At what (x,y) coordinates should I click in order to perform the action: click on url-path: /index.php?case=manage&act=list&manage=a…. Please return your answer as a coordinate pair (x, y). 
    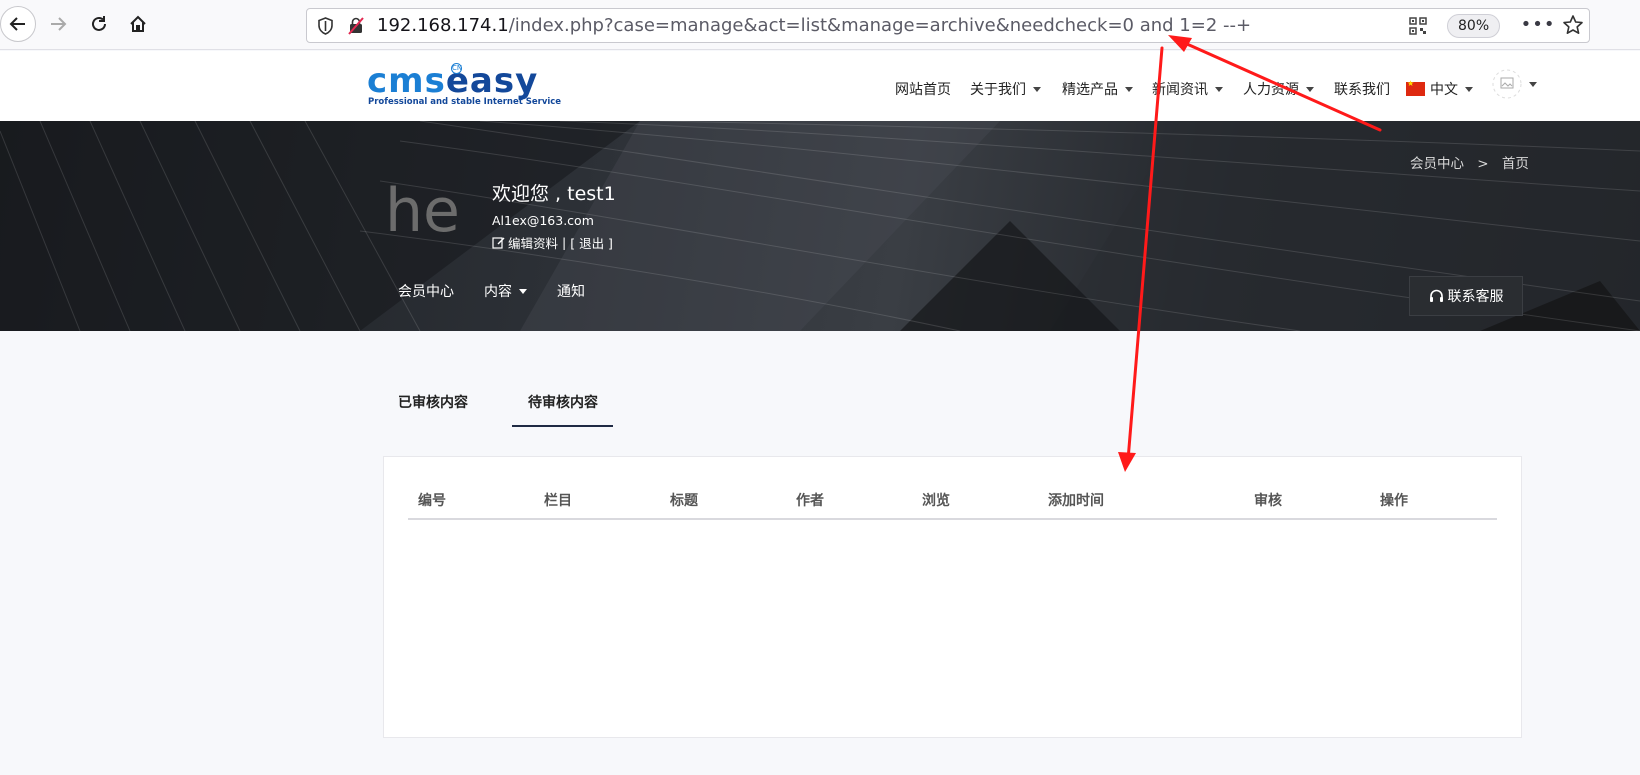
    Looking at the image, I should click on (880, 25).